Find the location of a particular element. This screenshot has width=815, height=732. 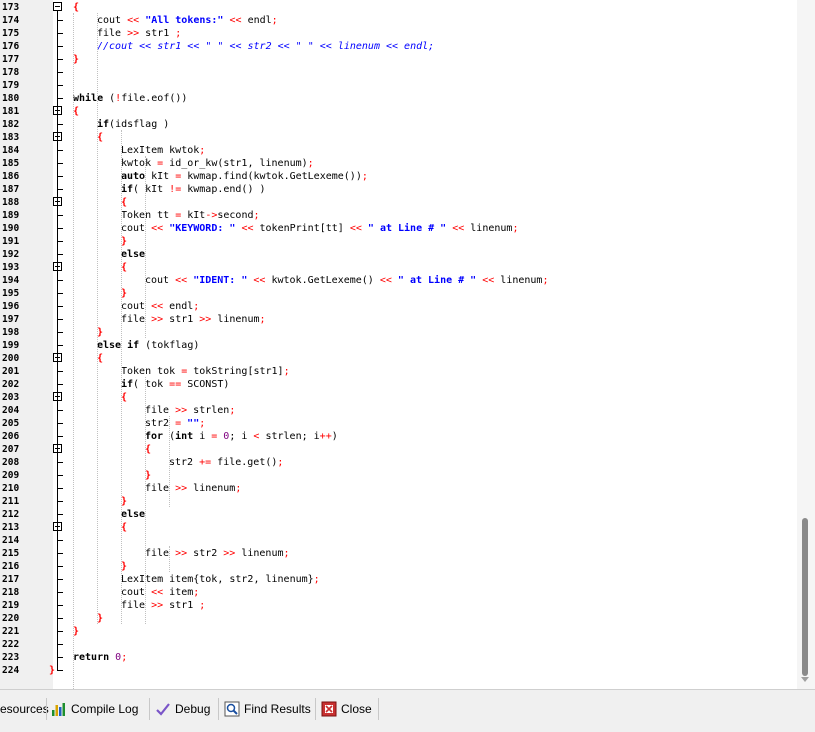

code-token: cout is located at coordinates (136, 306).